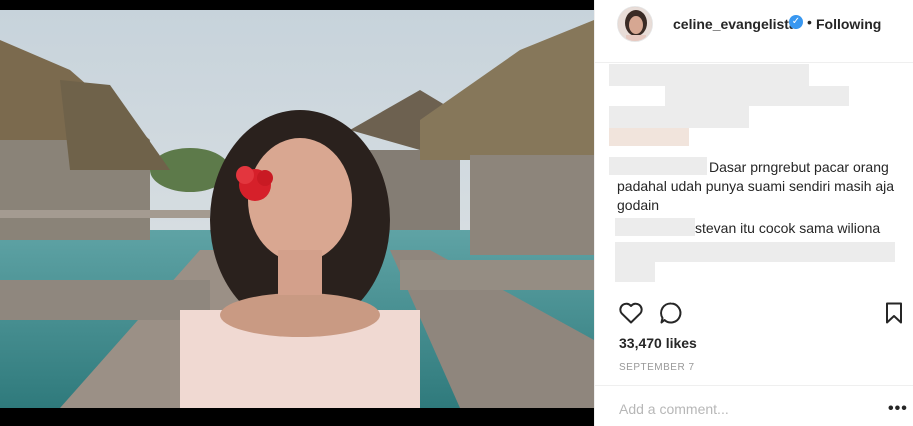 The height and width of the screenshot is (426, 913). What do you see at coordinates (638, 205) in the screenshot?
I see `comment-text: godain` at bounding box center [638, 205].